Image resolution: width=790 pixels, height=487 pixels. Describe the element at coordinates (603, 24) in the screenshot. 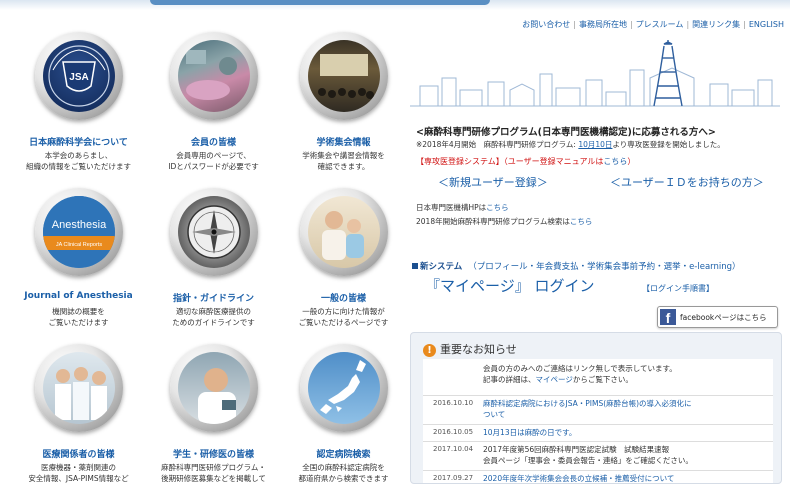

I see `office-location-link: 事務局所在地` at that location.